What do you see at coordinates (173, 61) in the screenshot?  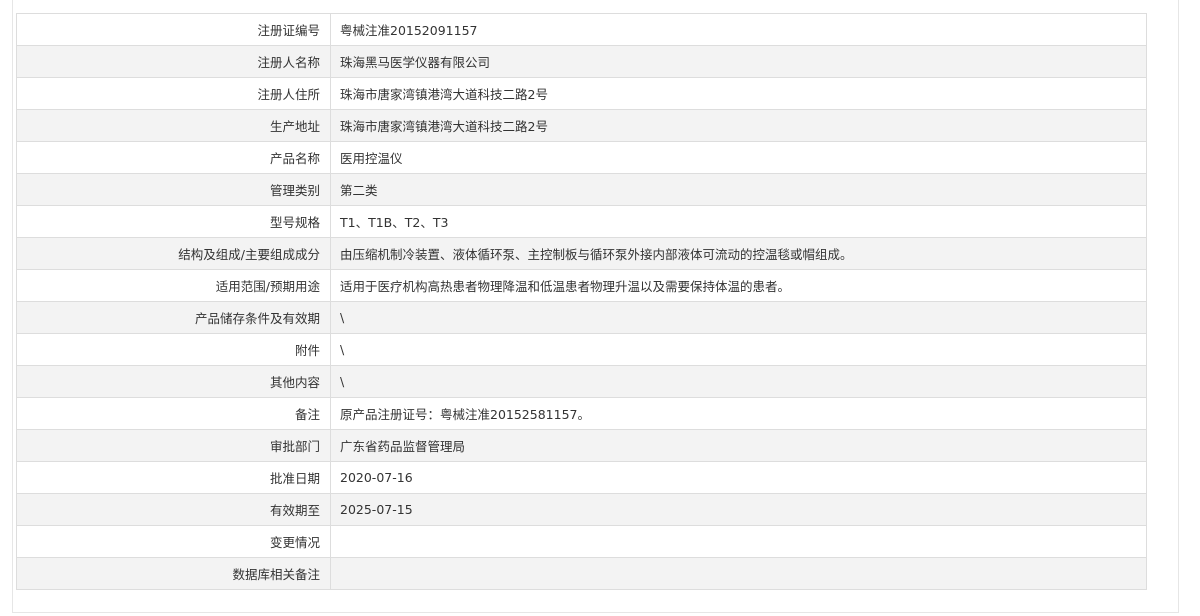 I see `row-label: 注册人名称` at bounding box center [173, 61].